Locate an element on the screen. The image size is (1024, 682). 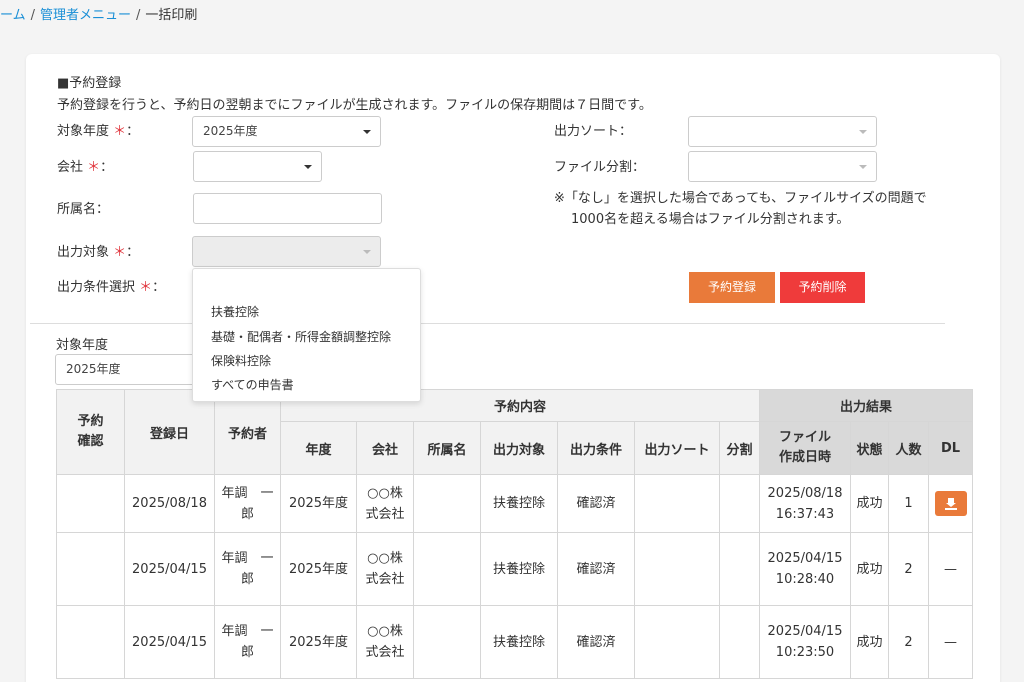
header-confirm: 予約 確認 is located at coordinates (90, 432).